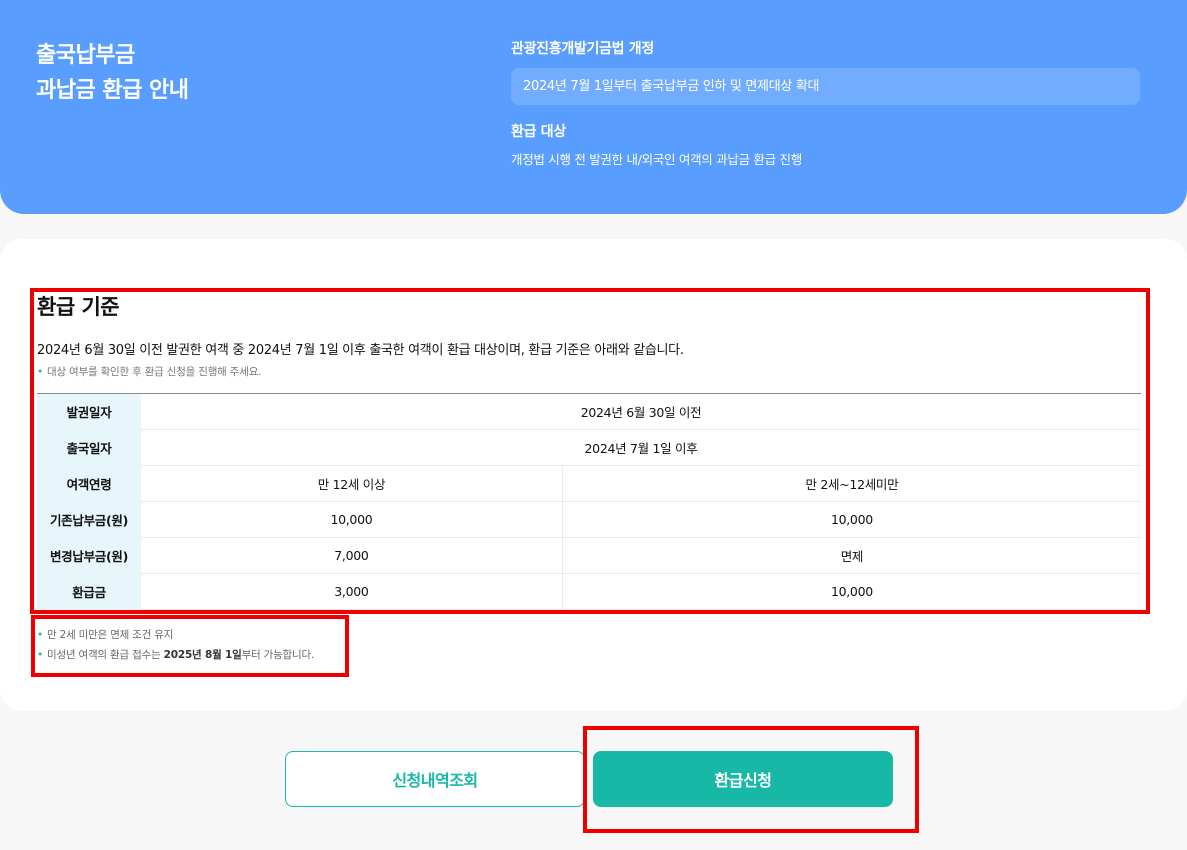 The image size is (1187, 850). Describe the element at coordinates (641, 411) in the screenshot. I see `cell-issue-date: 2024년 6월 30일 이전` at that location.